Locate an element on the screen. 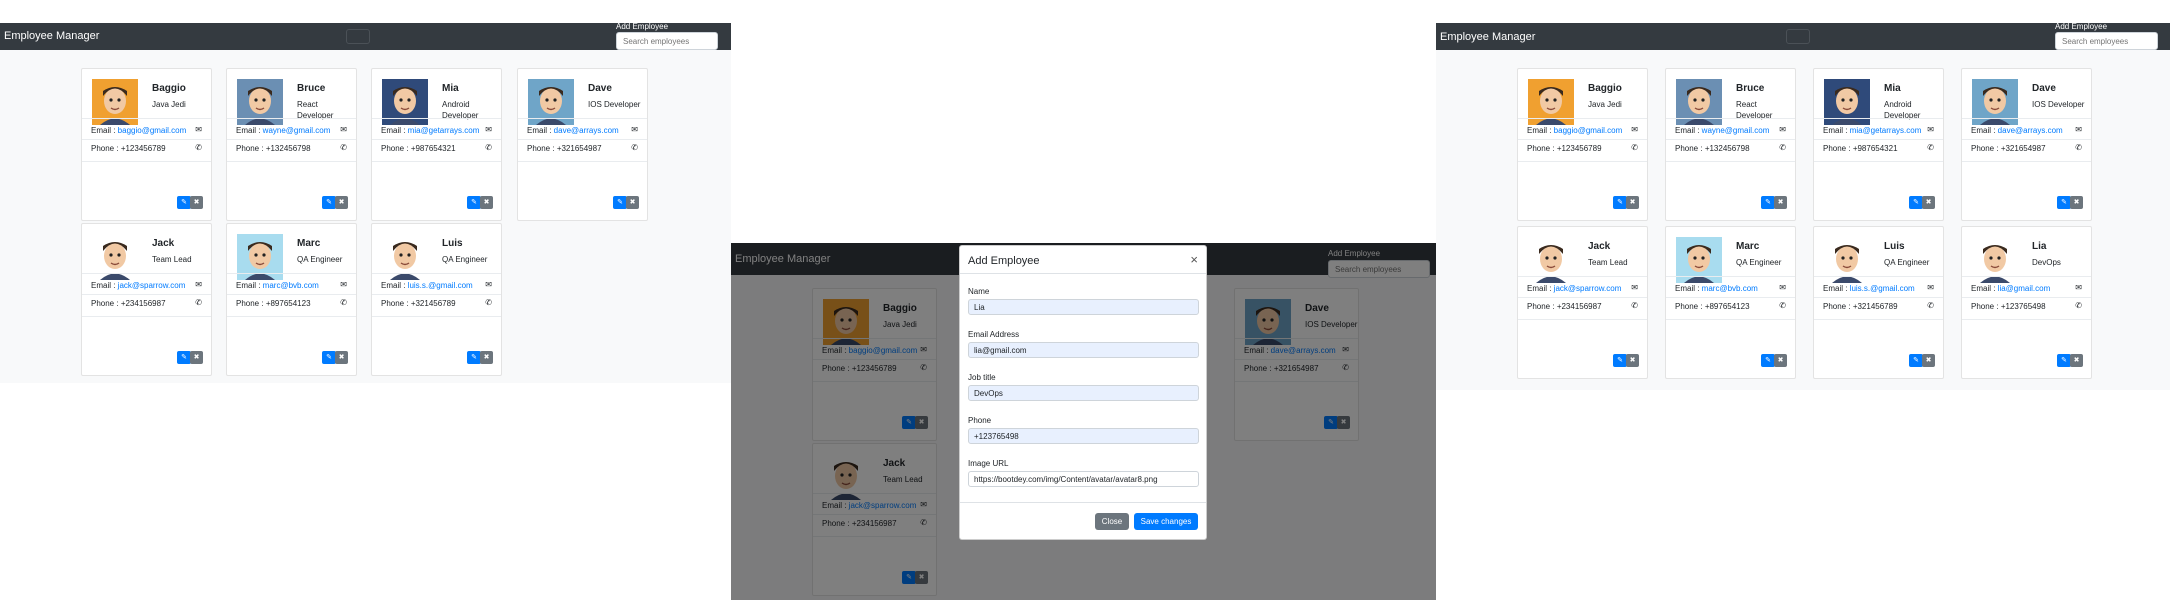 The height and width of the screenshot is (610, 2170). email-row: Email : dave@arrays.com ✉ is located at coordinates (2026, 130).